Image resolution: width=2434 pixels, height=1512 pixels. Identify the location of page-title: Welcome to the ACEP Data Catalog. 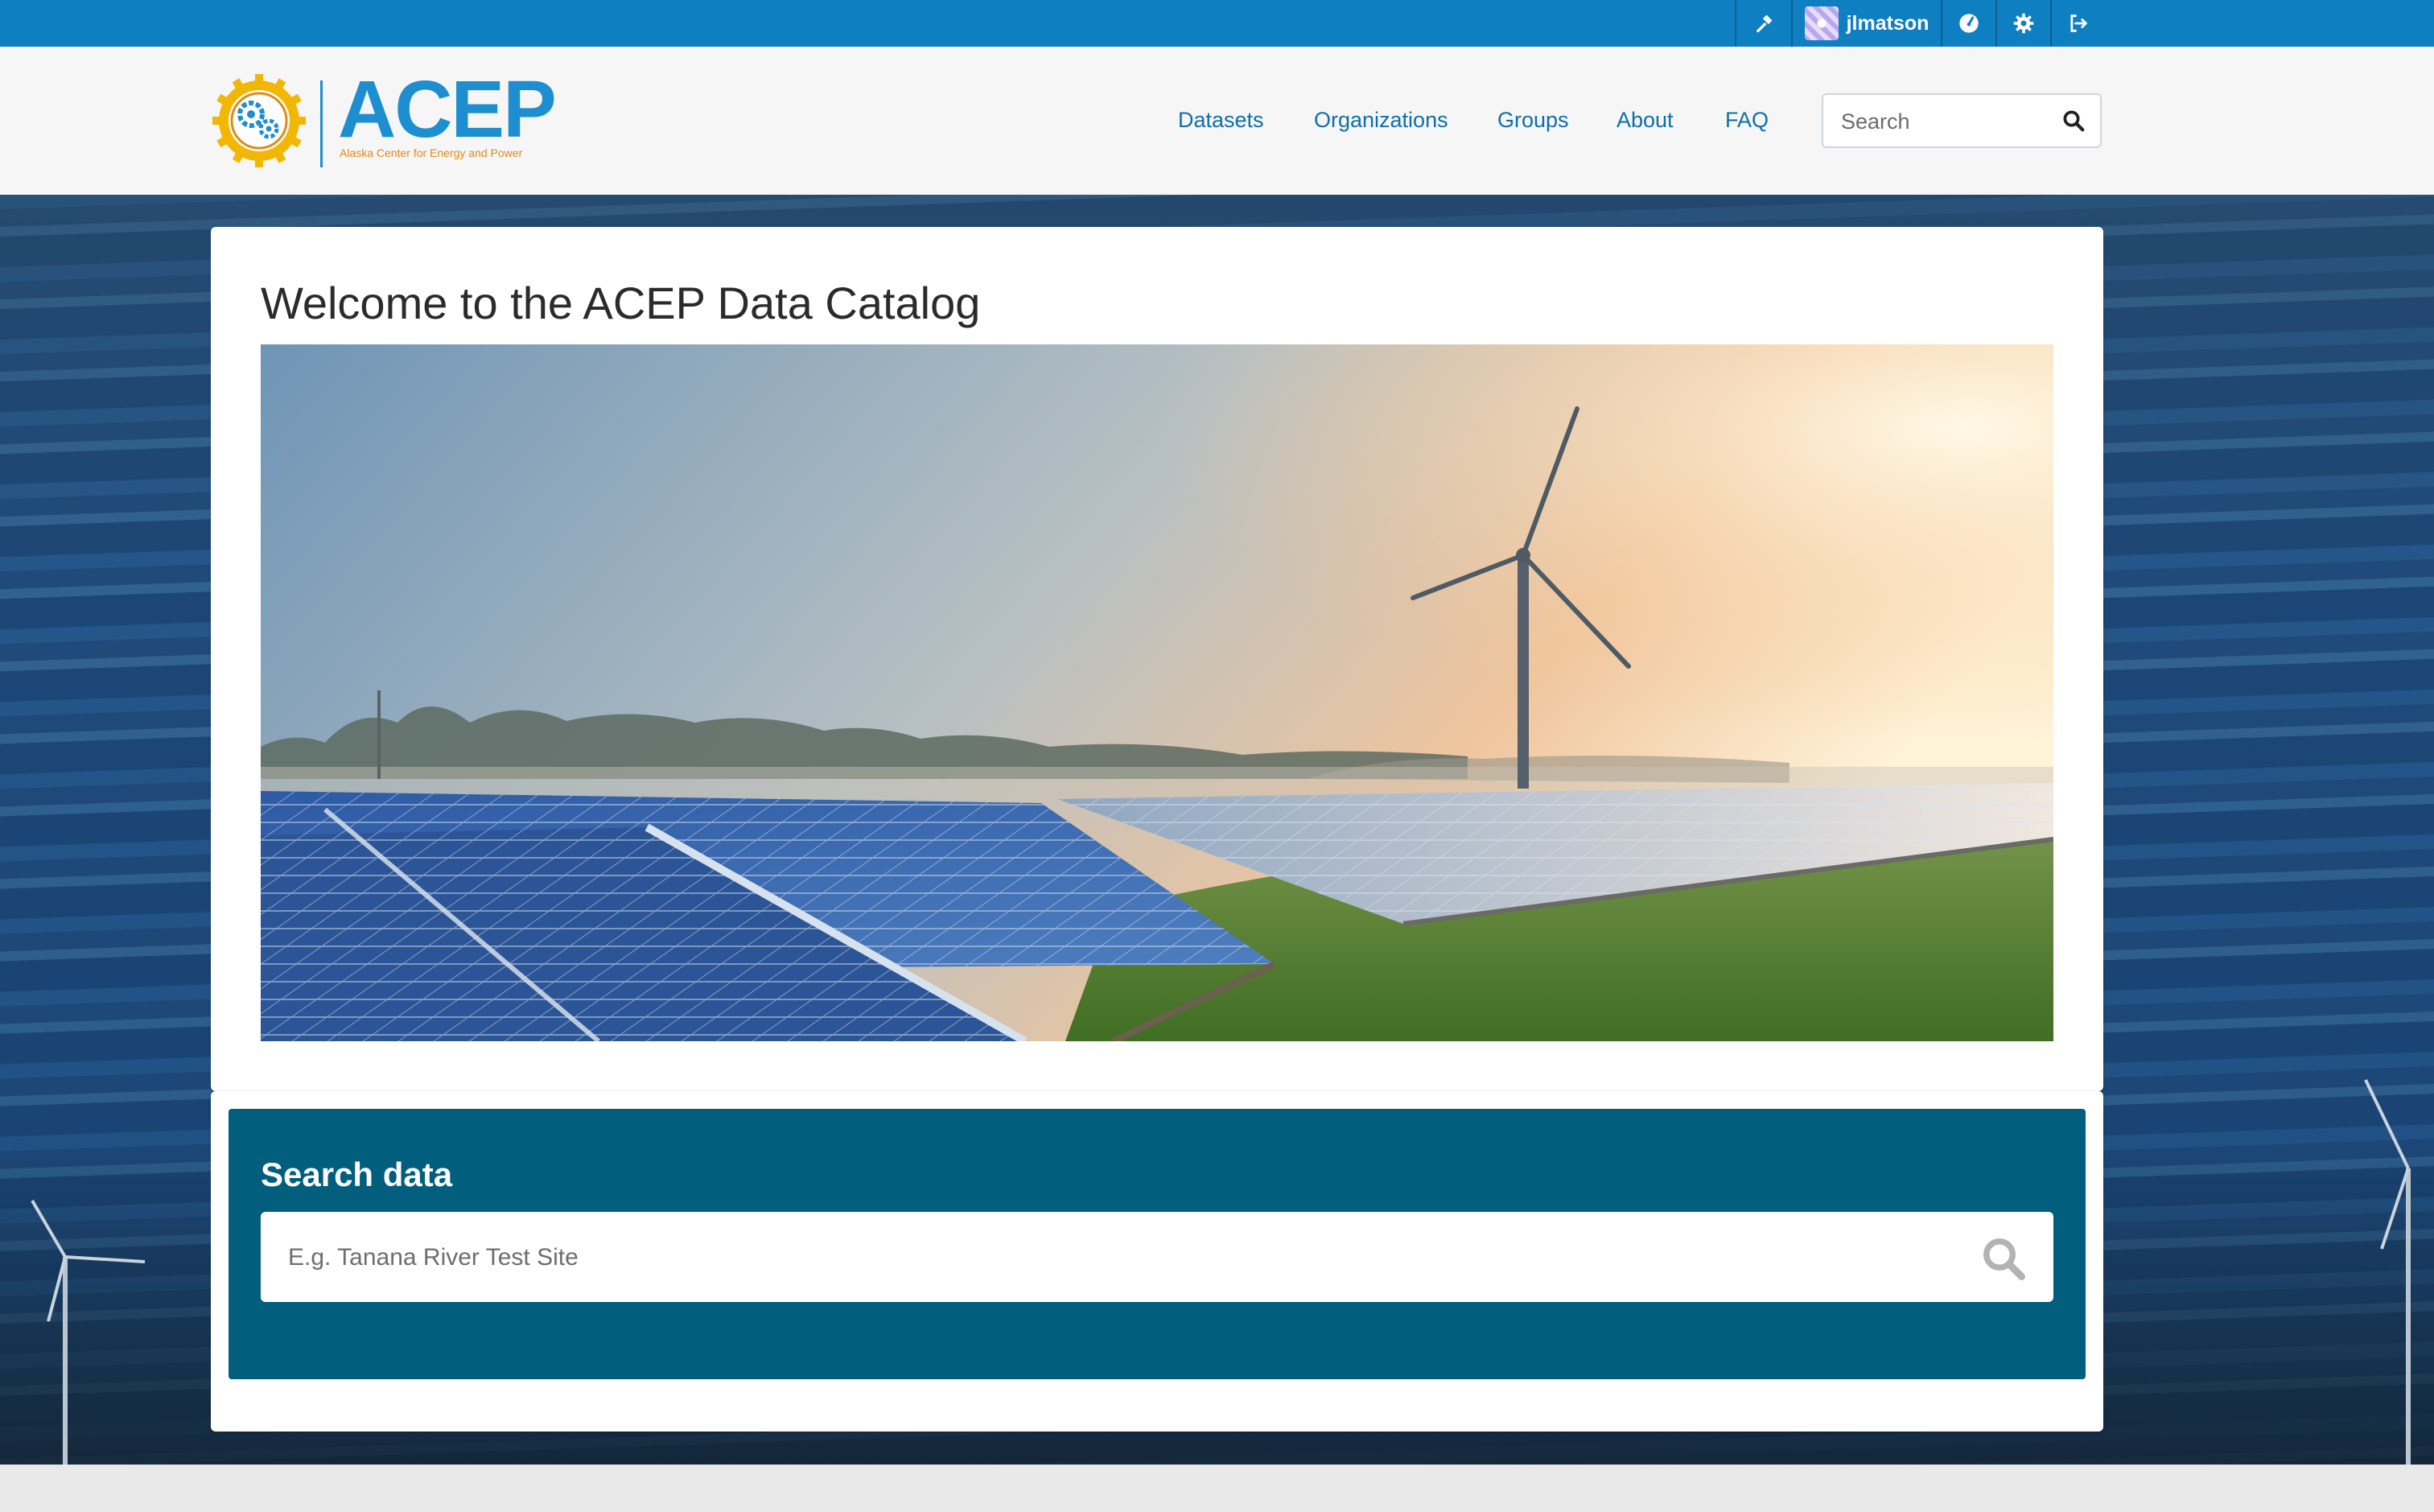
(621, 303).